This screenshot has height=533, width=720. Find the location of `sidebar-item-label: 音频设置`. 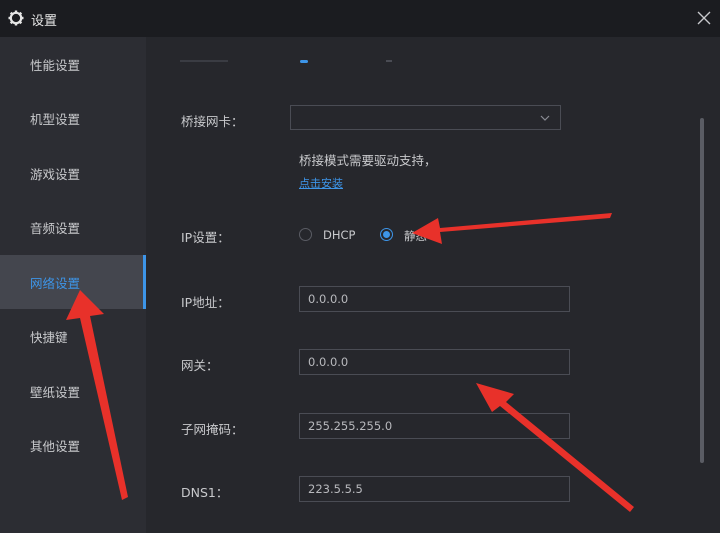

sidebar-item-label: 音频设置 is located at coordinates (55, 228).